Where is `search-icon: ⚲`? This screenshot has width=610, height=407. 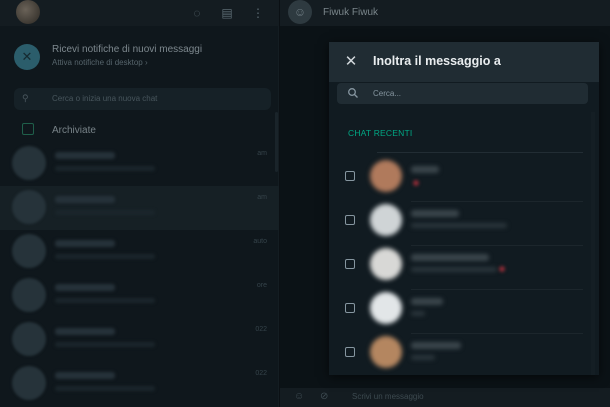
search-icon: ⚲ is located at coordinates (25, 98).